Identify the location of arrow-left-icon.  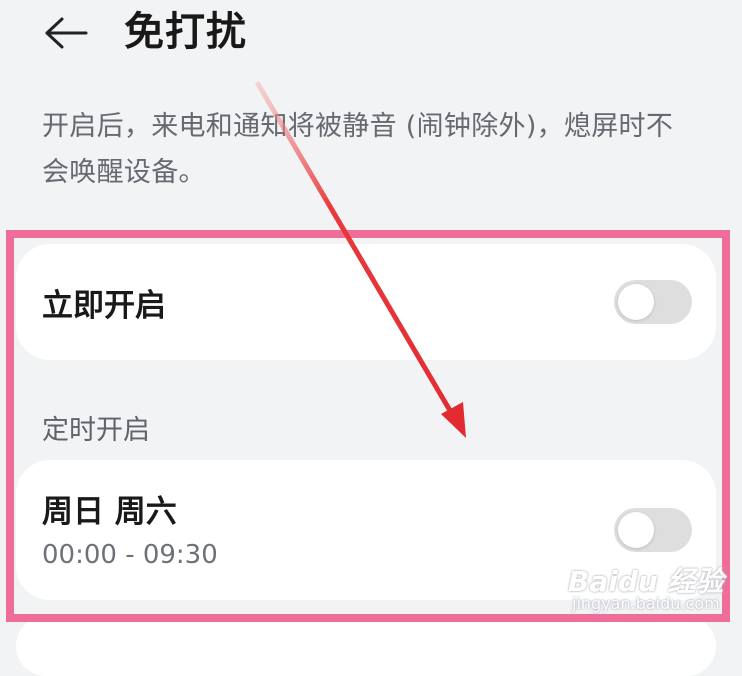
(66, 33).